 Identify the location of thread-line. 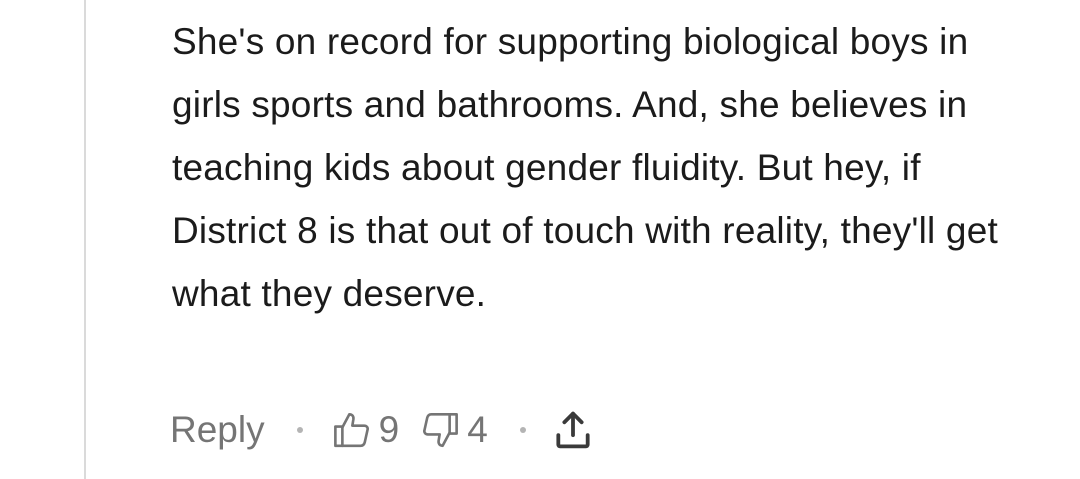
(85, 239).